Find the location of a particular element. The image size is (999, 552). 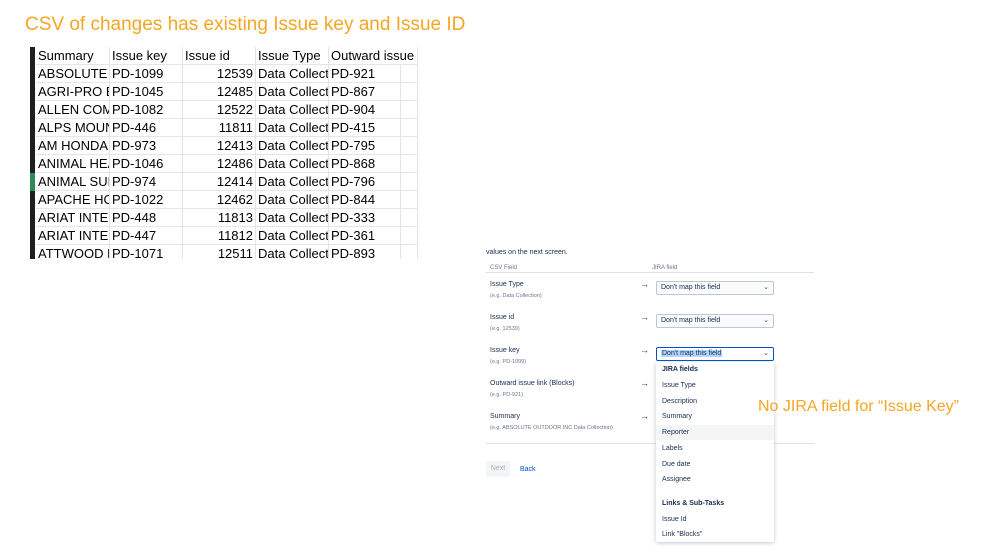

header-issue-key: Issue key is located at coordinates (146, 56).